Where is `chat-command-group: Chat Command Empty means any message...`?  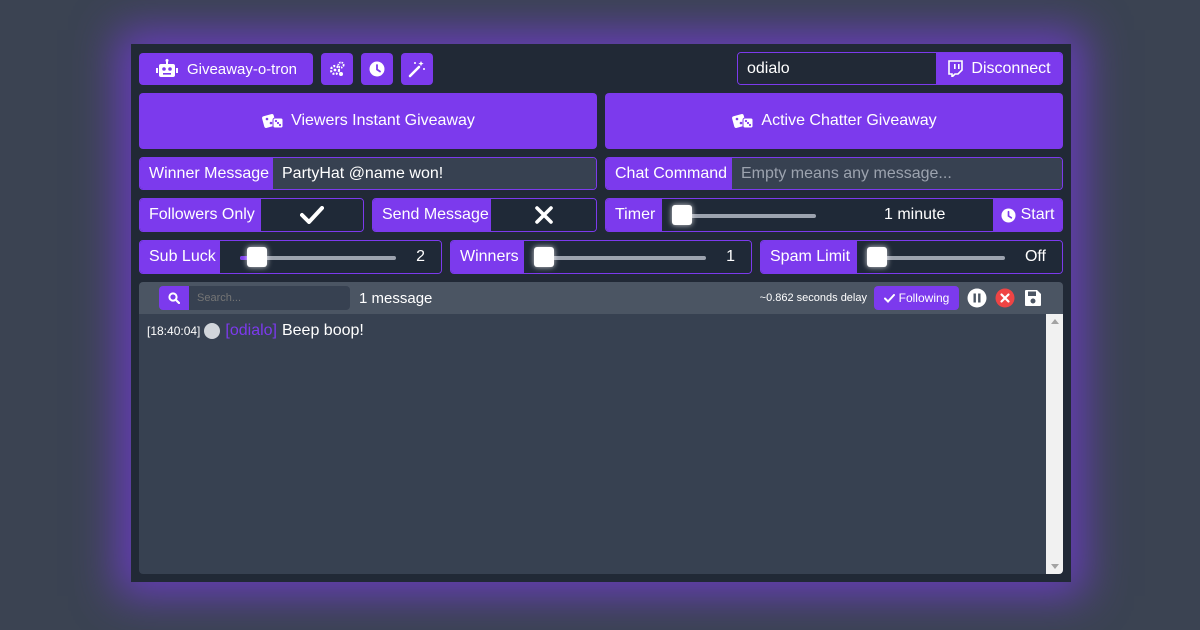
chat-command-group: Chat Command Empty means any message... is located at coordinates (834, 173).